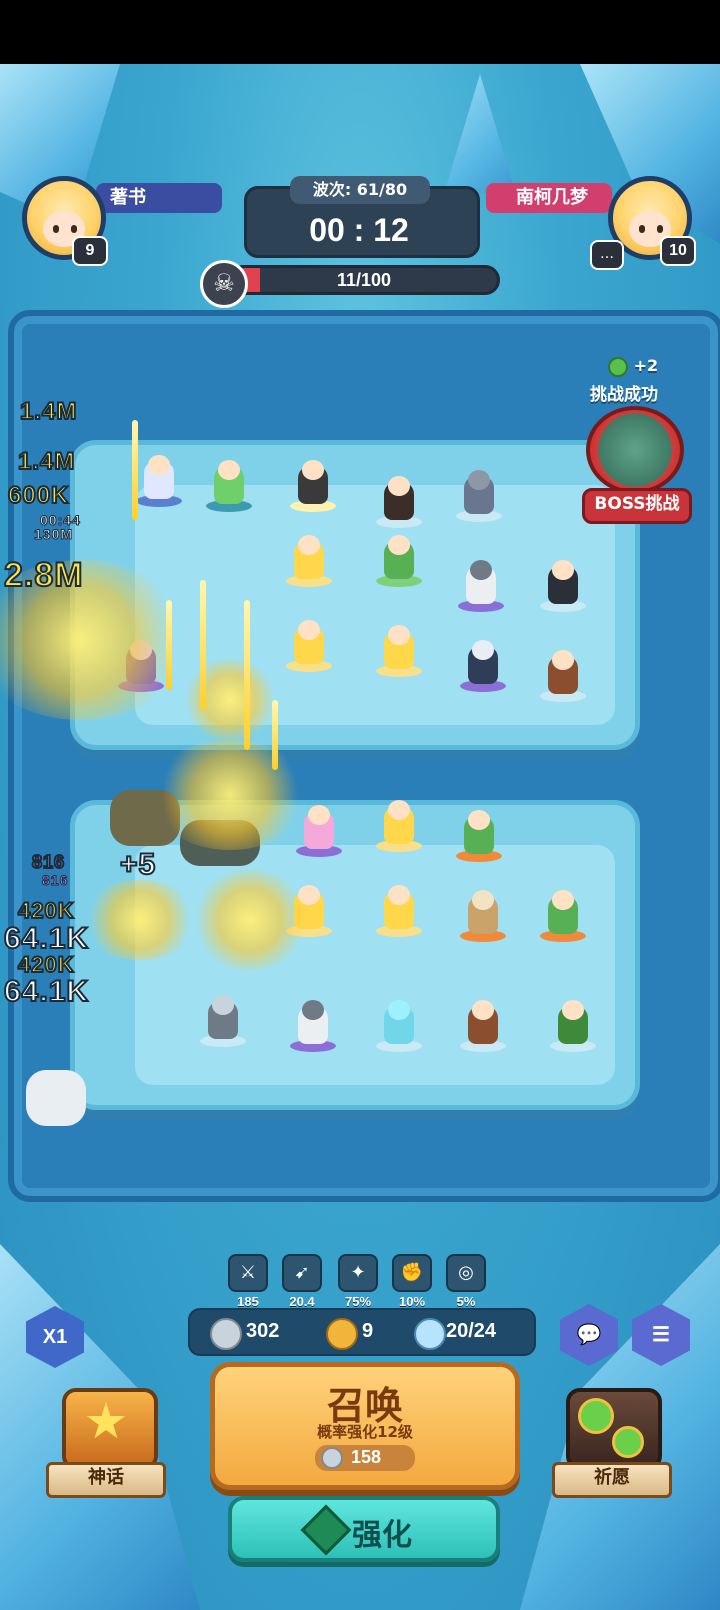 This screenshot has height=1610, width=720. I want to click on clover-coin-icon, so click(342, 1334).